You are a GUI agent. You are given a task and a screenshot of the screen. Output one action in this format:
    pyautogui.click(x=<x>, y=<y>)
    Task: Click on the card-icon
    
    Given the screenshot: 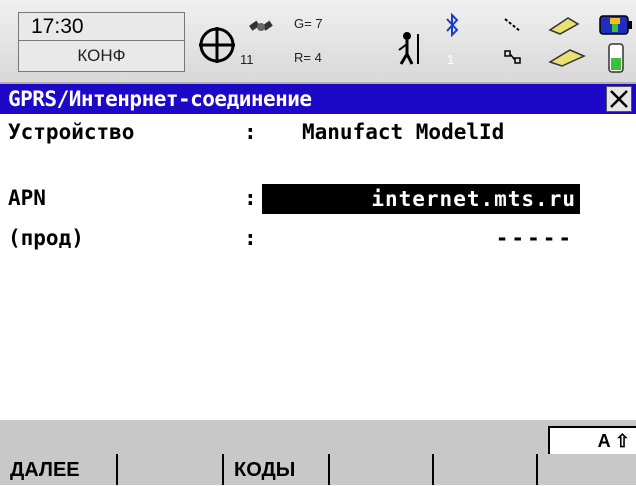 What is the action you would take?
    pyautogui.click(x=564, y=26)
    